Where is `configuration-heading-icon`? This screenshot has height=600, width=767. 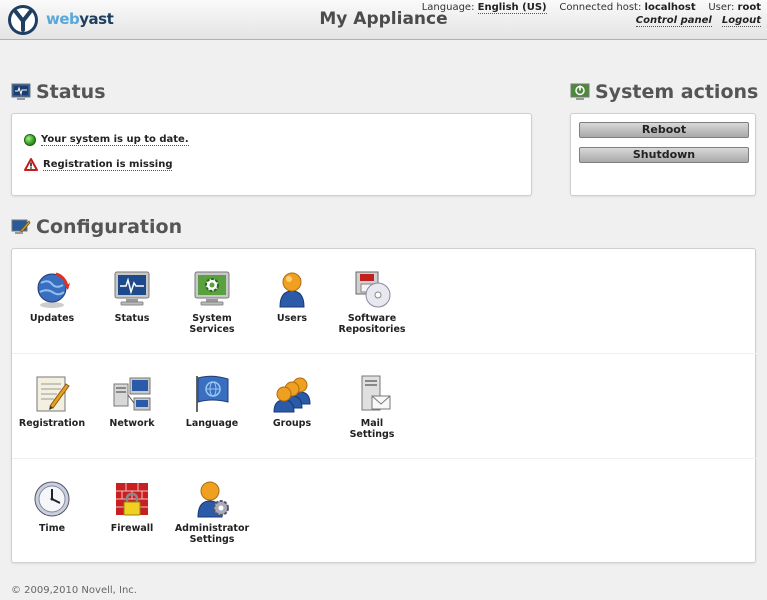 configuration-heading-icon is located at coordinates (21, 226).